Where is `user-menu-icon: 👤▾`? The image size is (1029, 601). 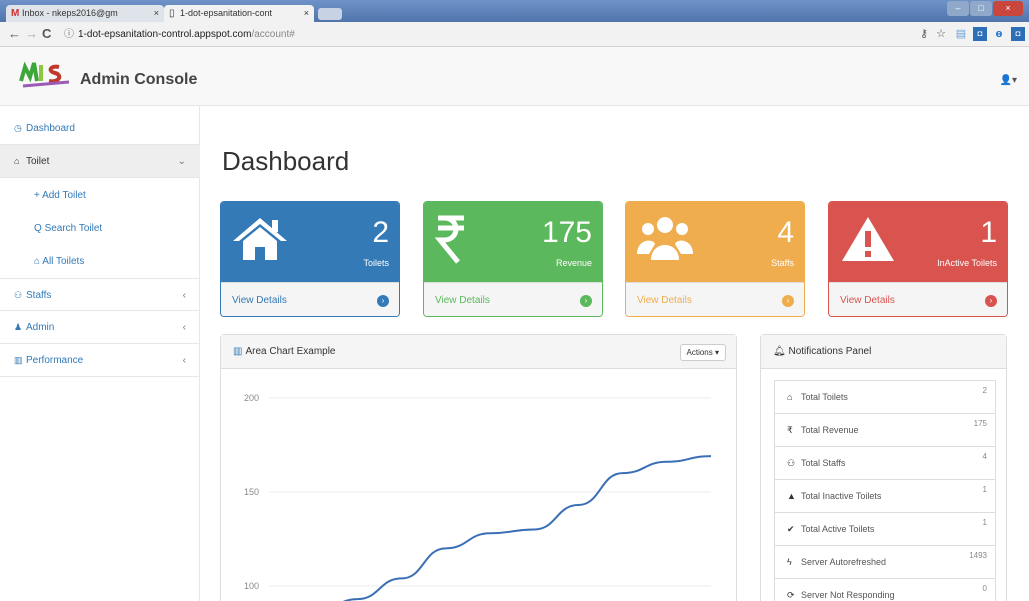
user-menu-icon: 👤▾ is located at coordinates (1008, 80).